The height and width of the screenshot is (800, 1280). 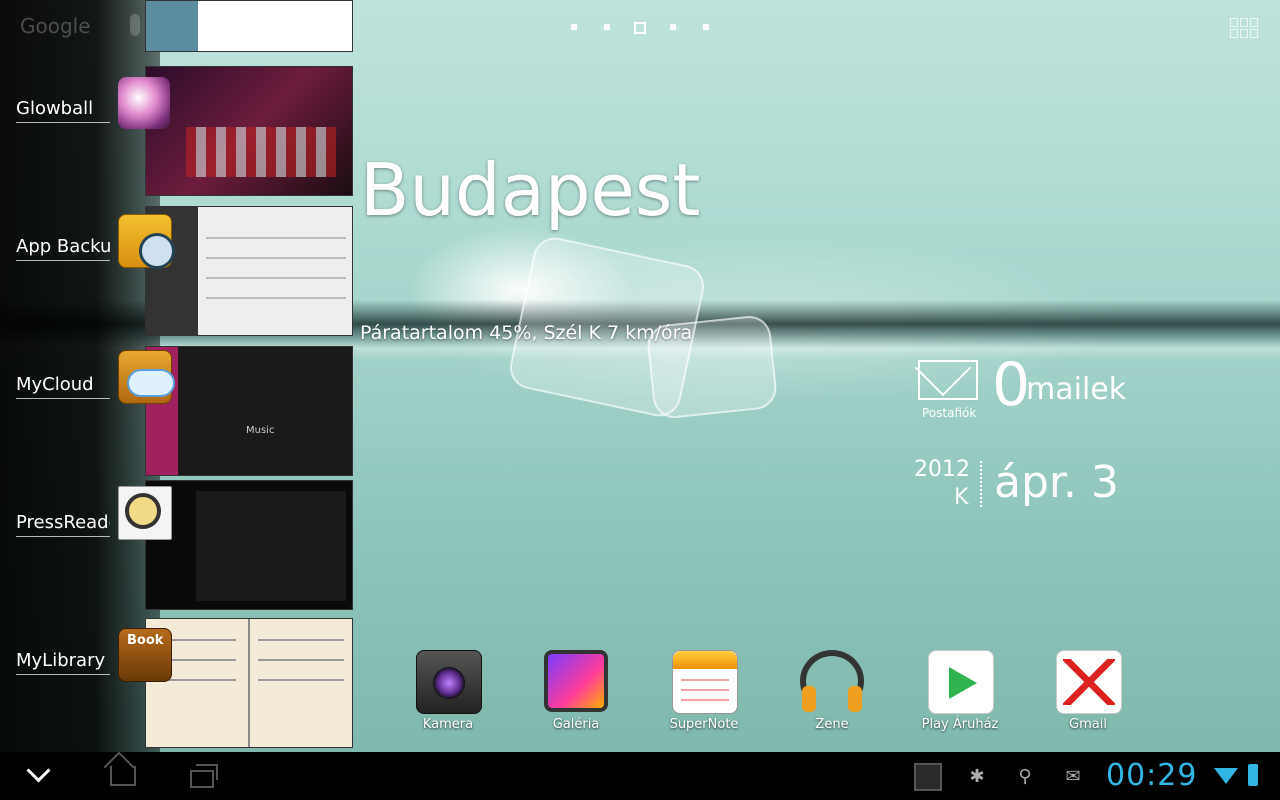 What do you see at coordinates (202, 776) in the screenshot?
I see `recent-apps-icon` at bounding box center [202, 776].